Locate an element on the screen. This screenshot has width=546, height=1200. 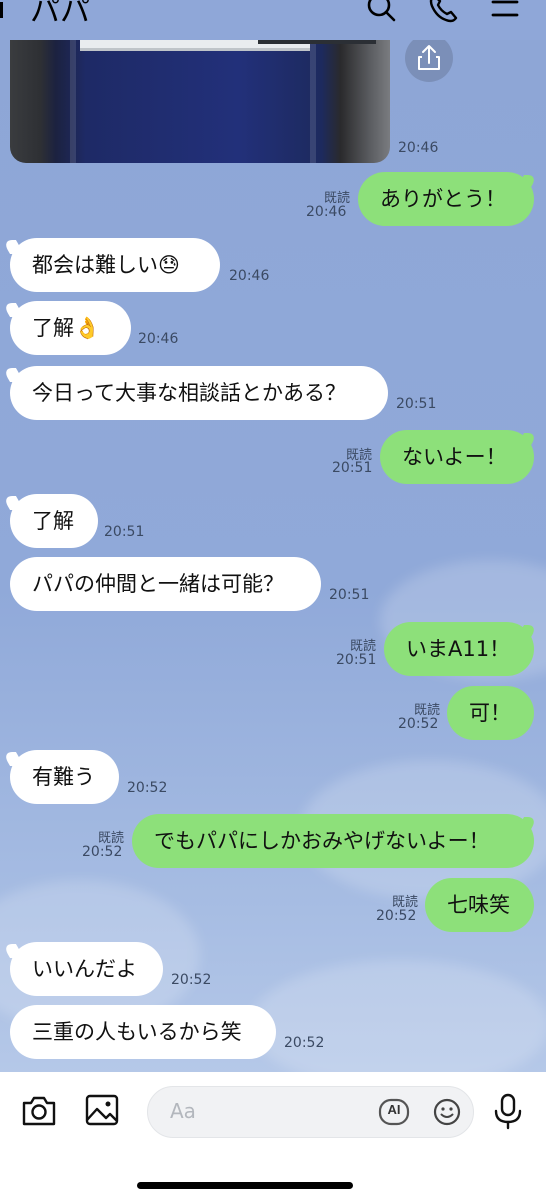
message-bubble: 了解 is located at coordinates (54, 521).